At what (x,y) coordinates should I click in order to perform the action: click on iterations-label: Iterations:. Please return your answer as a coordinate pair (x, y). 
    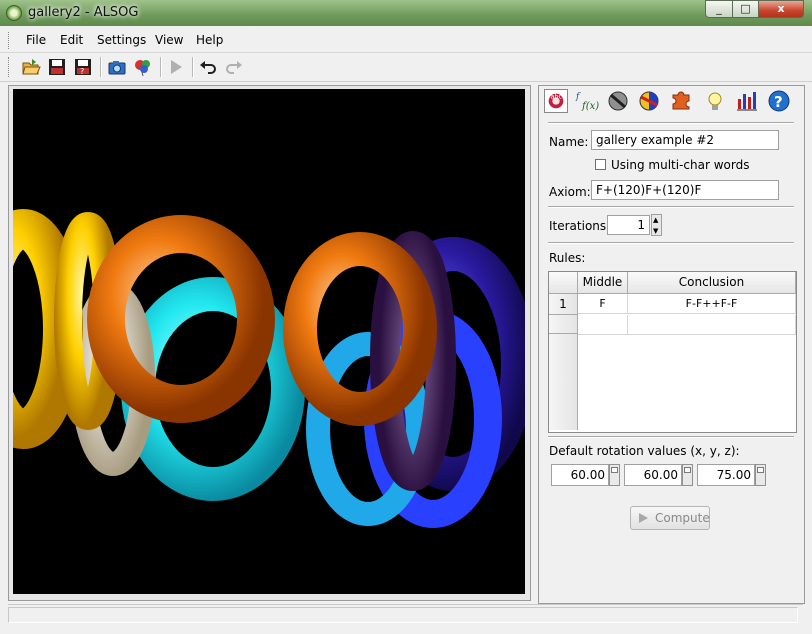
    Looking at the image, I should click on (580, 226).